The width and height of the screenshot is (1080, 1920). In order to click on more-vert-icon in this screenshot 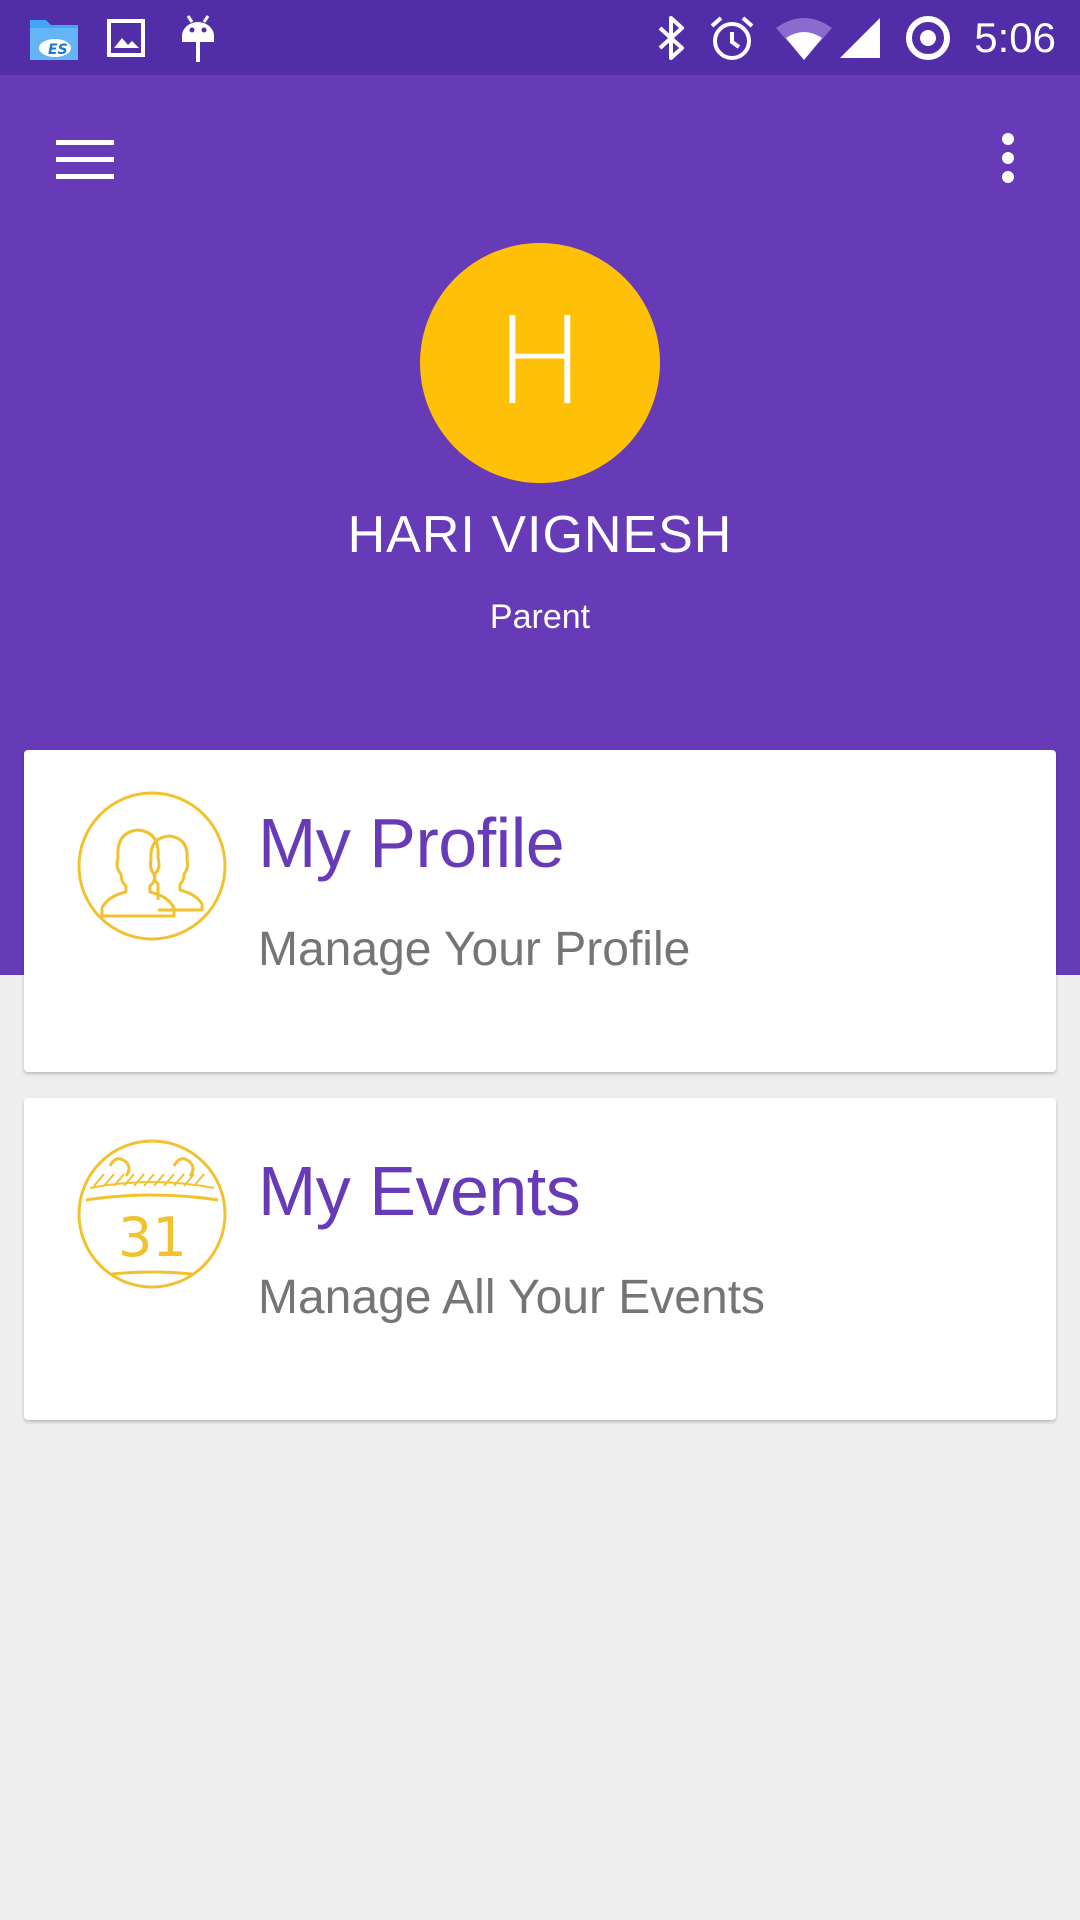, I will do `click(1008, 160)`.